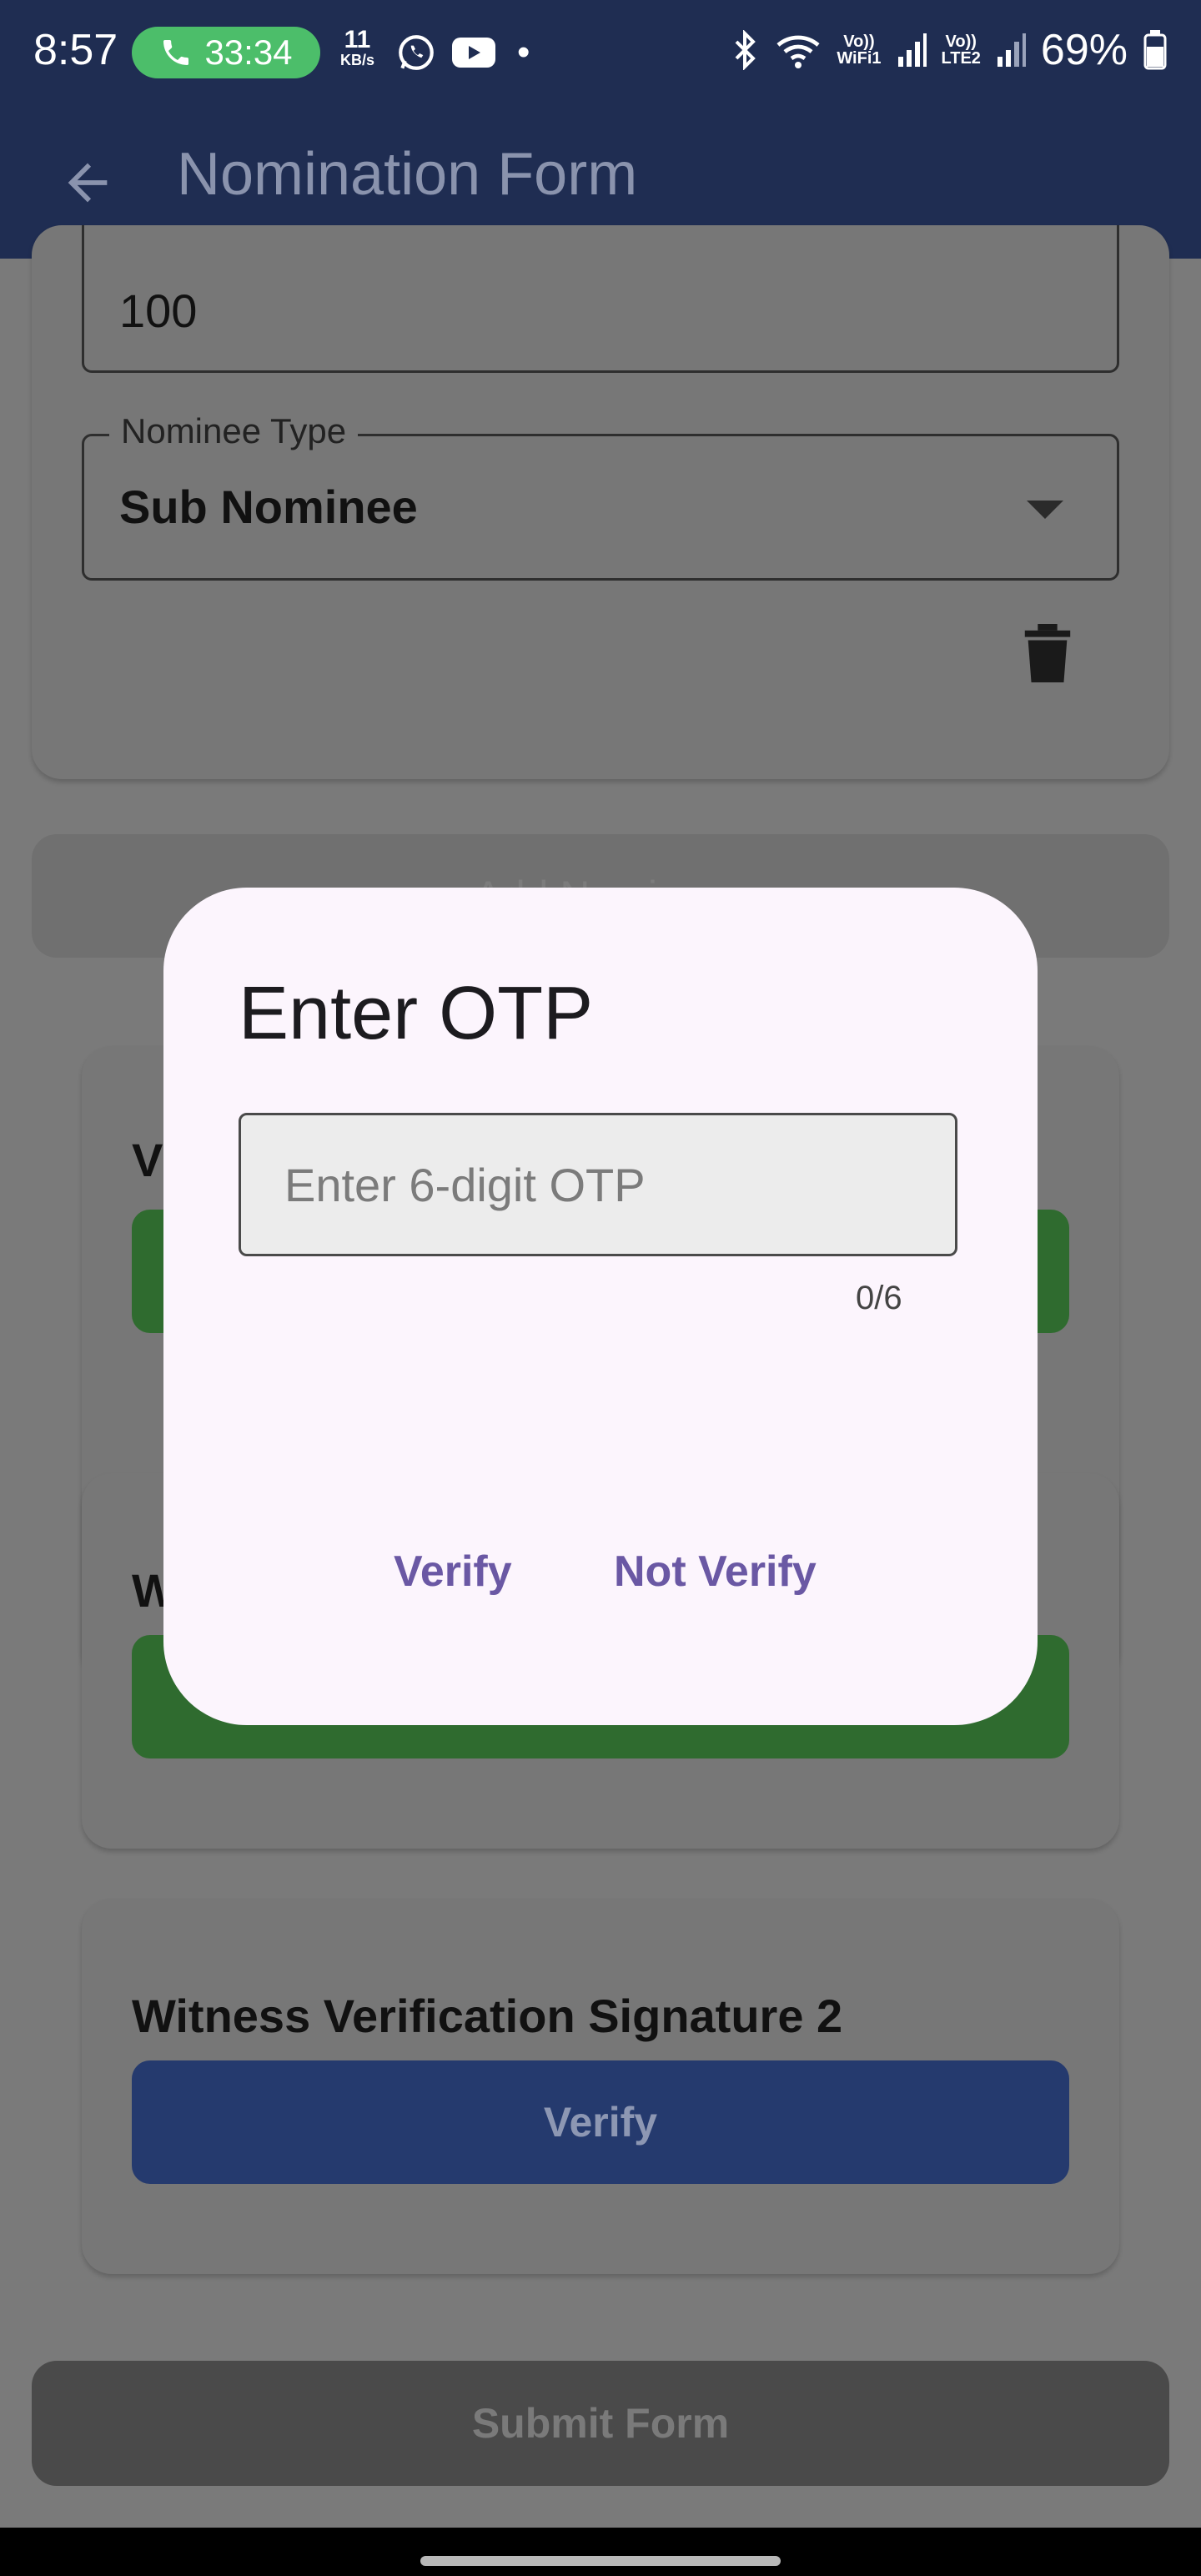 Image resolution: width=1201 pixels, height=2576 pixels. I want to click on system-icons: Vo)) WiFi1 Vo)) LTE2 69%, so click(949, 50).